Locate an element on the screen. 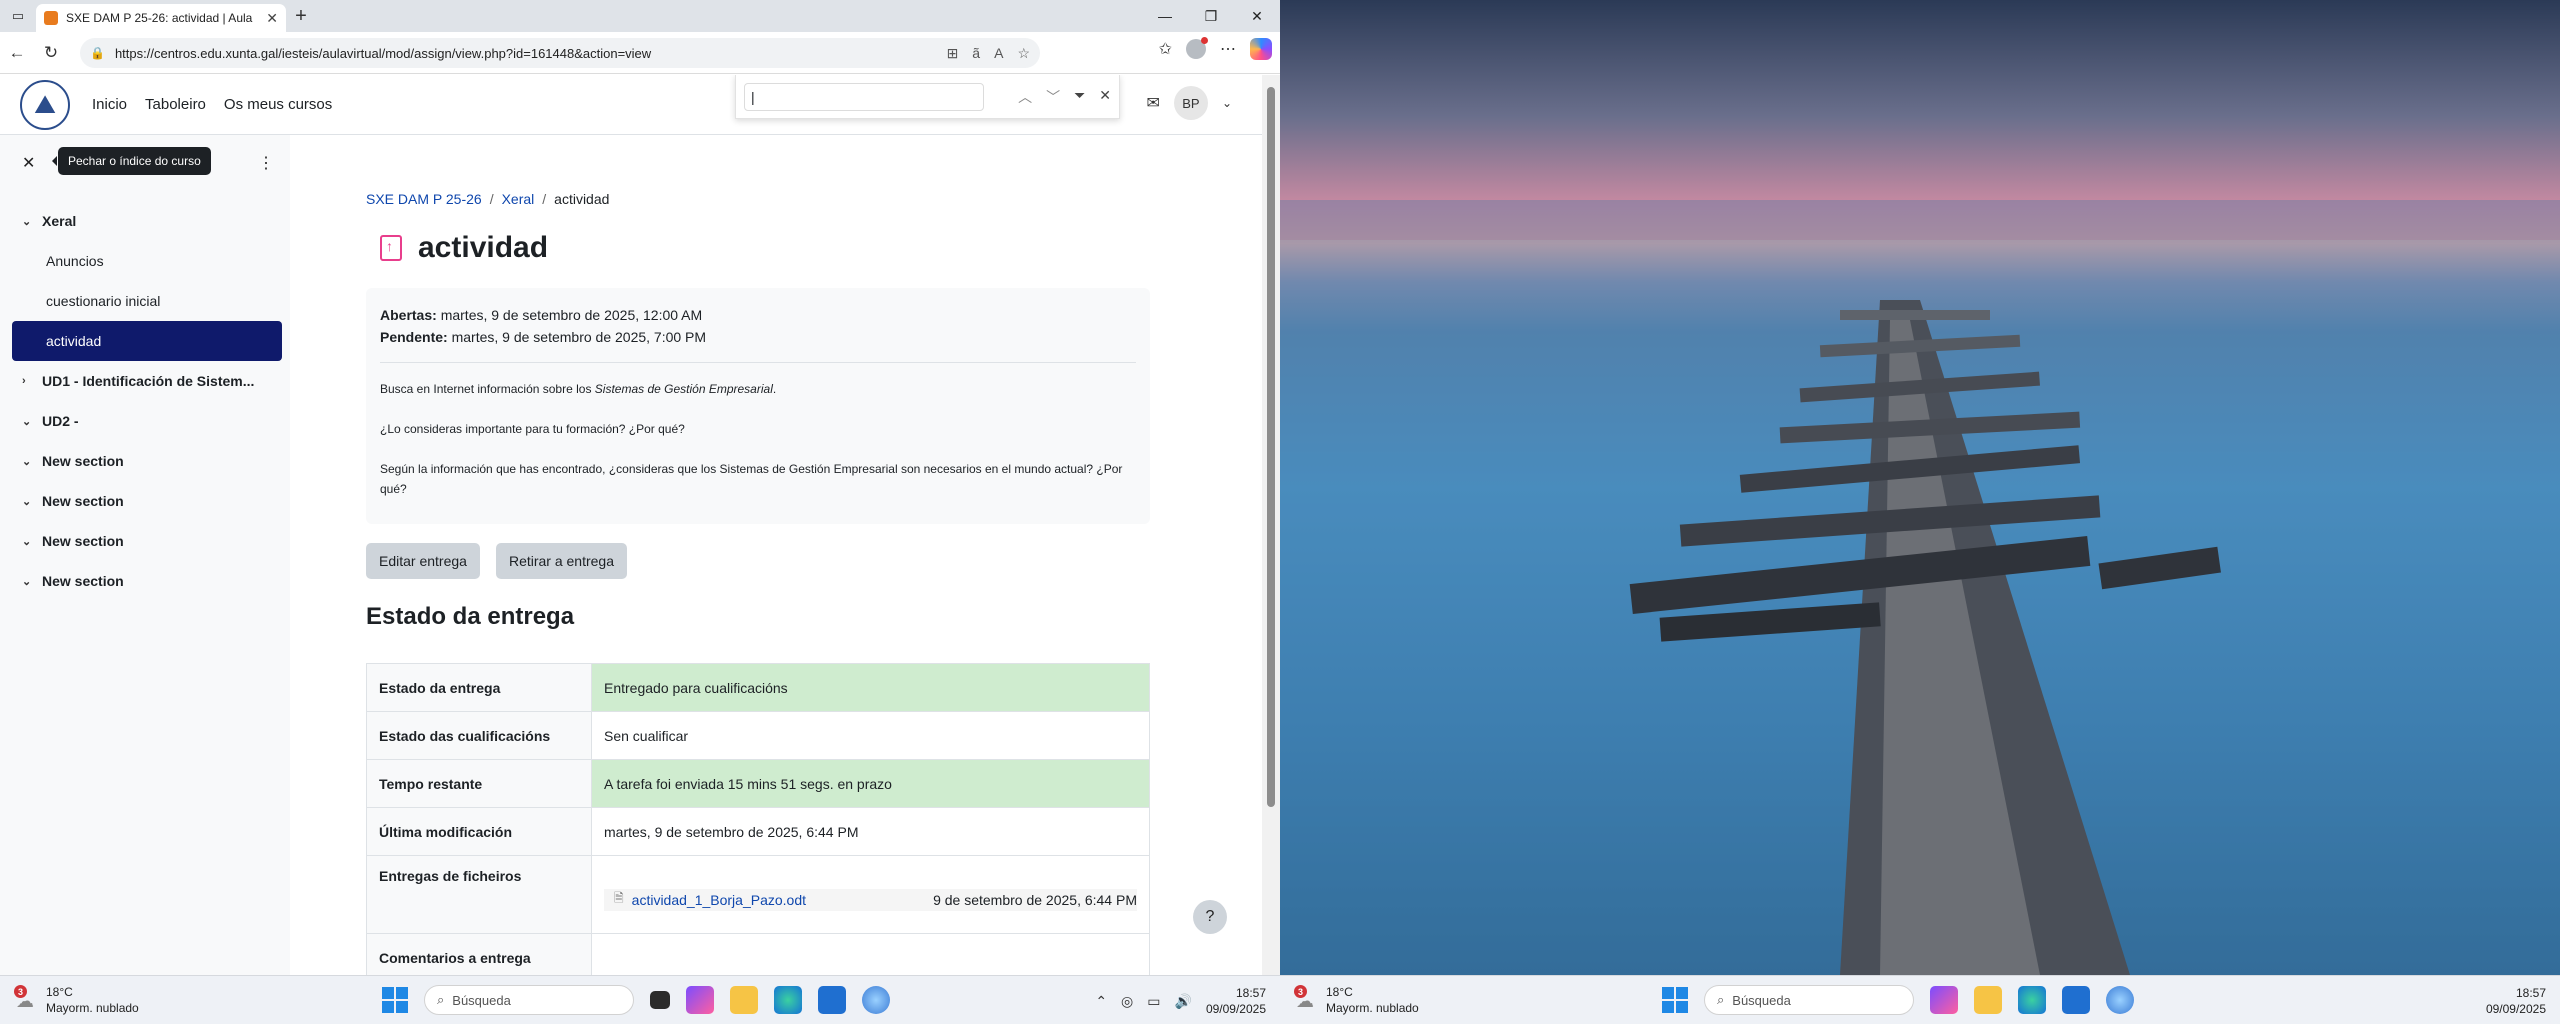 This screenshot has height=1024, width=2560. page-scrollbar is located at coordinates (1271, 525).